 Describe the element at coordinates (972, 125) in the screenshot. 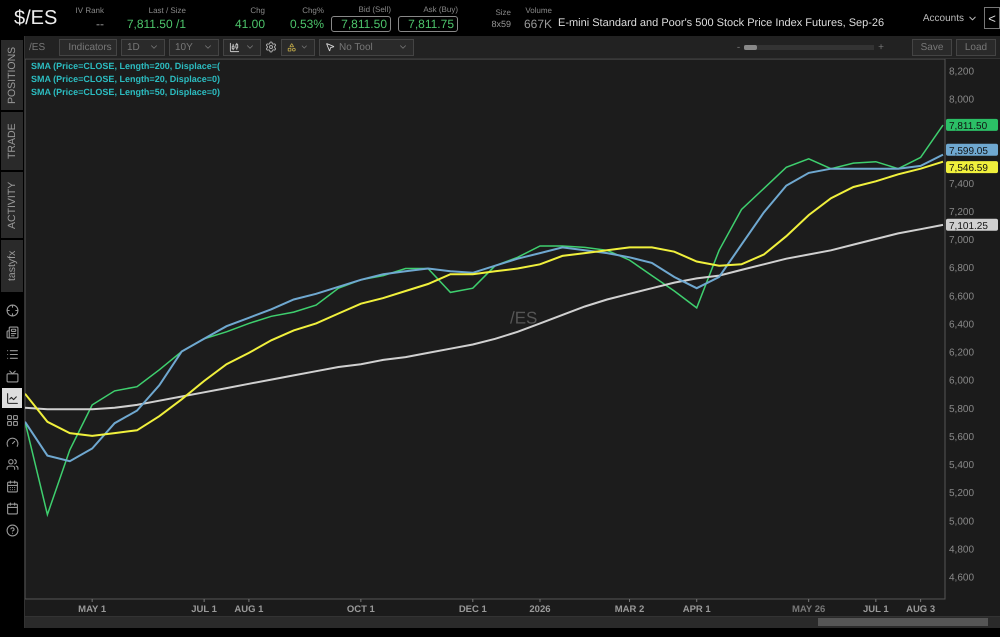

I see `price-badge: 7,811.50` at that location.